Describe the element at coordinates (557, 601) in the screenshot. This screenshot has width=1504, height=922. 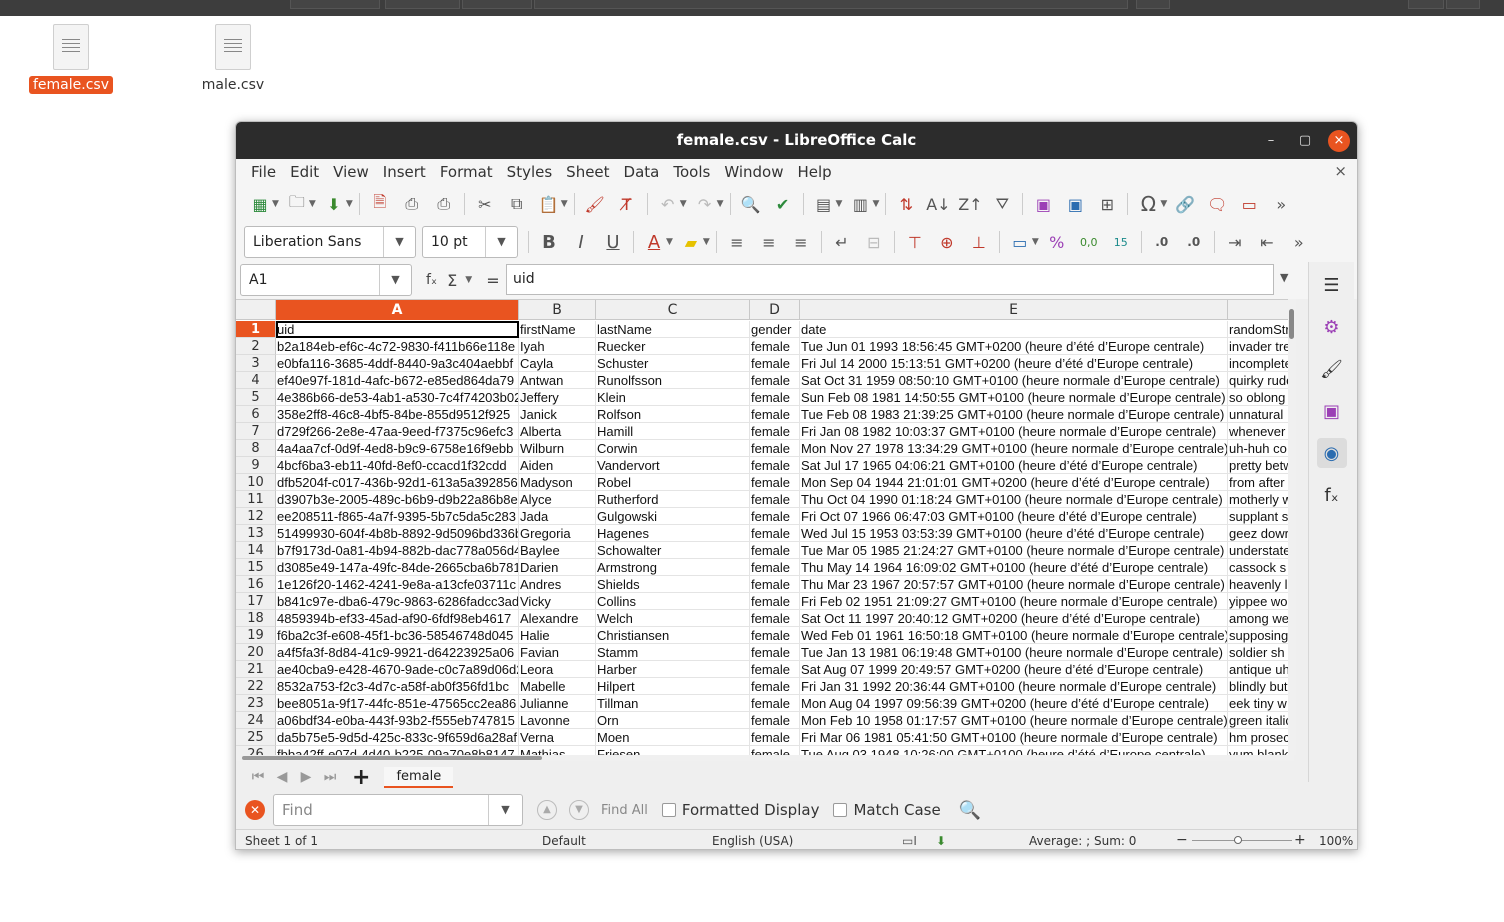
I see `cell: Vicky` at that location.